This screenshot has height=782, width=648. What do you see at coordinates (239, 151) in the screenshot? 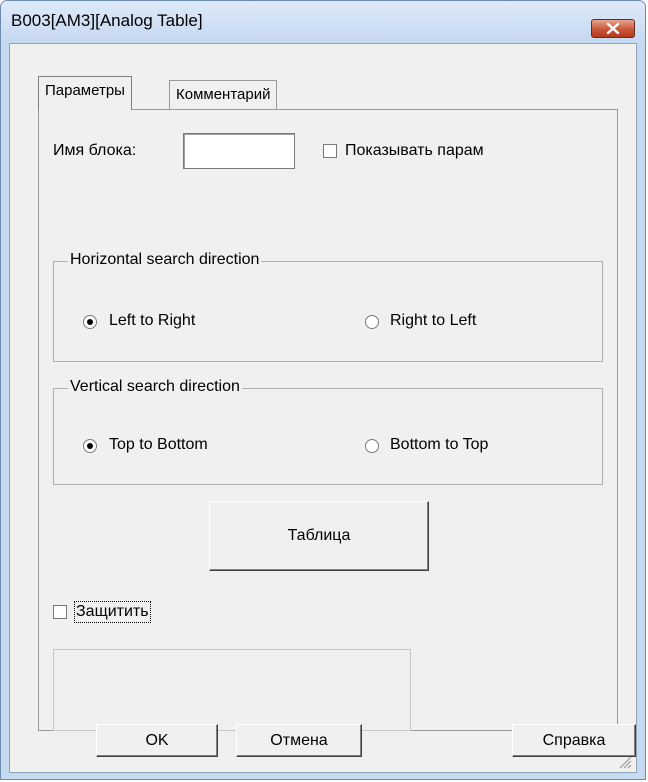
I see `block-name-input` at bounding box center [239, 151].